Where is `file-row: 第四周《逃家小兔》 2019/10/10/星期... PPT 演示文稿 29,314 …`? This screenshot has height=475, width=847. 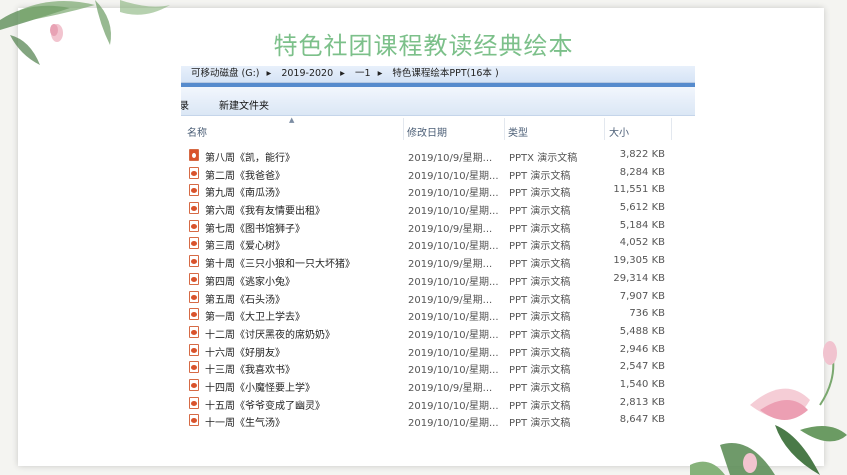
file-row: 第四周《逃家小兔》 2019/10/10/星期... PPT 演示文稿 29,314 … is located at coordinates (438, 279).